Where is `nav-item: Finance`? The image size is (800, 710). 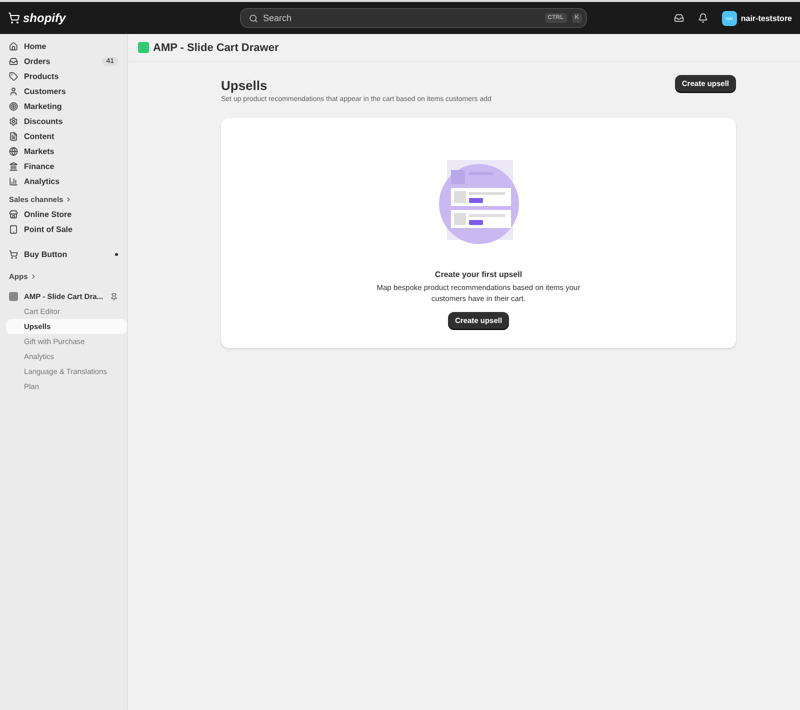 nav-item: Finance is located at coordinates (71, 166).